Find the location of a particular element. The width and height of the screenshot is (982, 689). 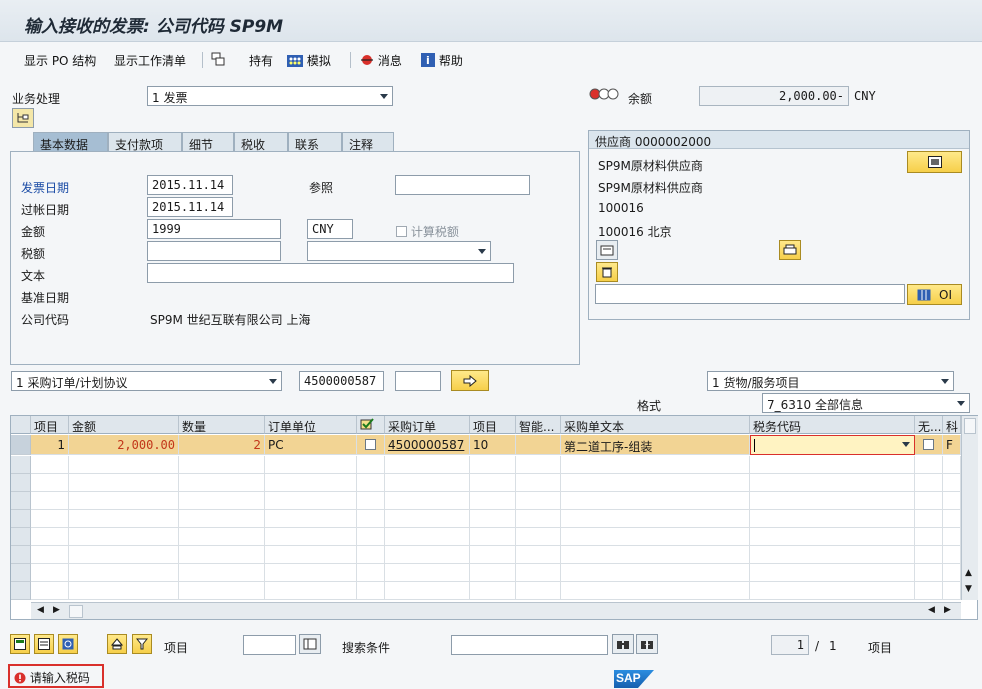

layout-select: 7_6310 全部信息 is located at coordinates (866, 403).